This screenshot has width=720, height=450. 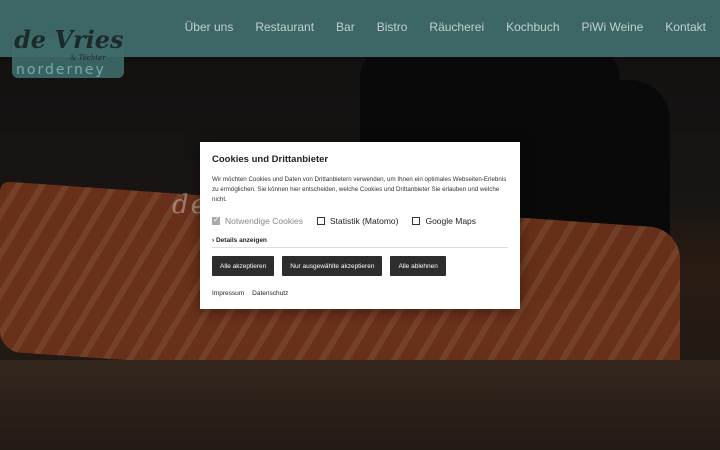 What do you see at coordinates (216, 220) in the screenshot?
I see `necessary-checkbox` at bounding box center [216, 220].